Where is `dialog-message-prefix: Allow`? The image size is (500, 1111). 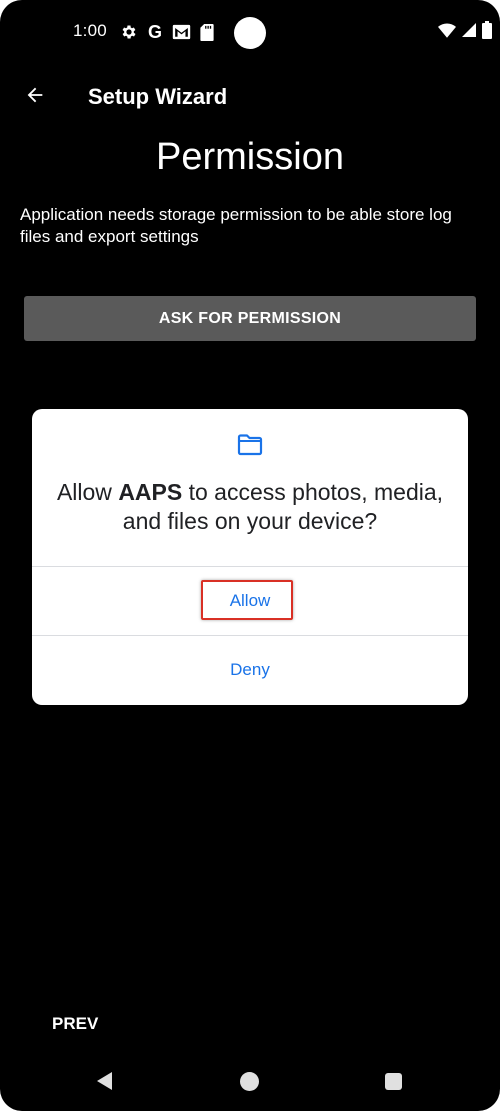
dialog-message-prefix: Allow is located at coordinates (87, 492).